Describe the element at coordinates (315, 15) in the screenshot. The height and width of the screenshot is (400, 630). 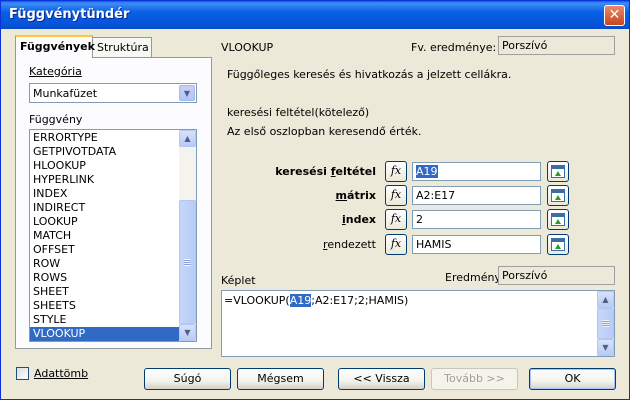
I see `title-bar: Függvénytündér ✕` at that location.